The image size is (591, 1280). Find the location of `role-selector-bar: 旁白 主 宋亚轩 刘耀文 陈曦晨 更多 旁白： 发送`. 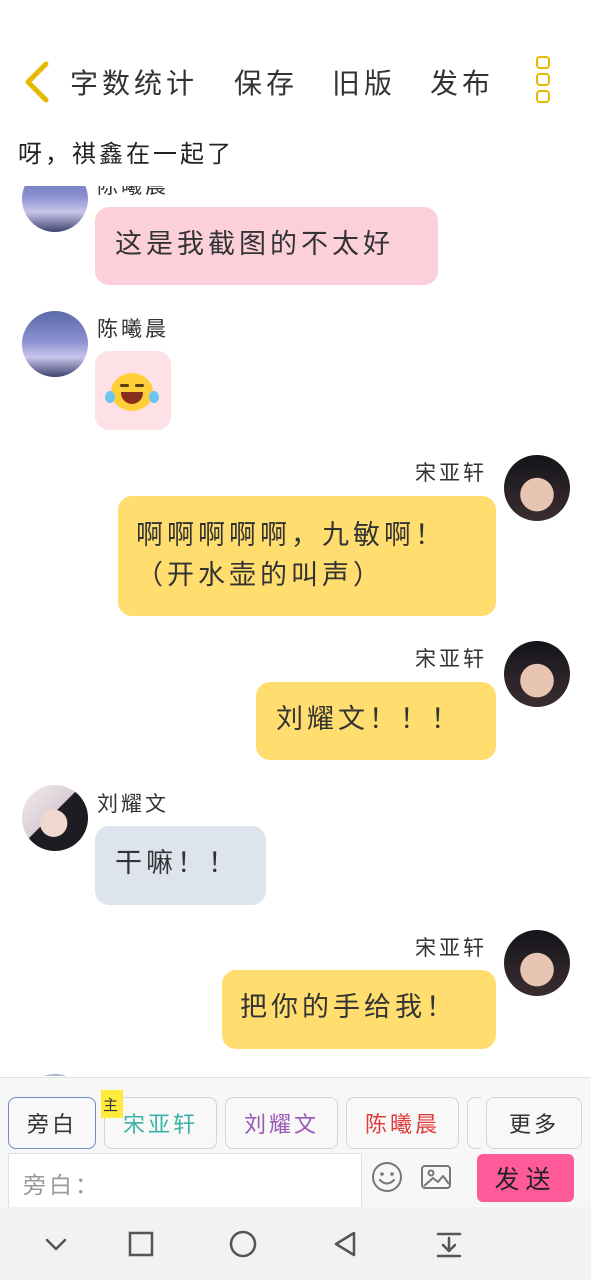

role-selector-bar: 旁白 主 宋亚轩 刘耀文 陈曦晨 更多 旁白： 发送 is located at coordinates (295, 1142).